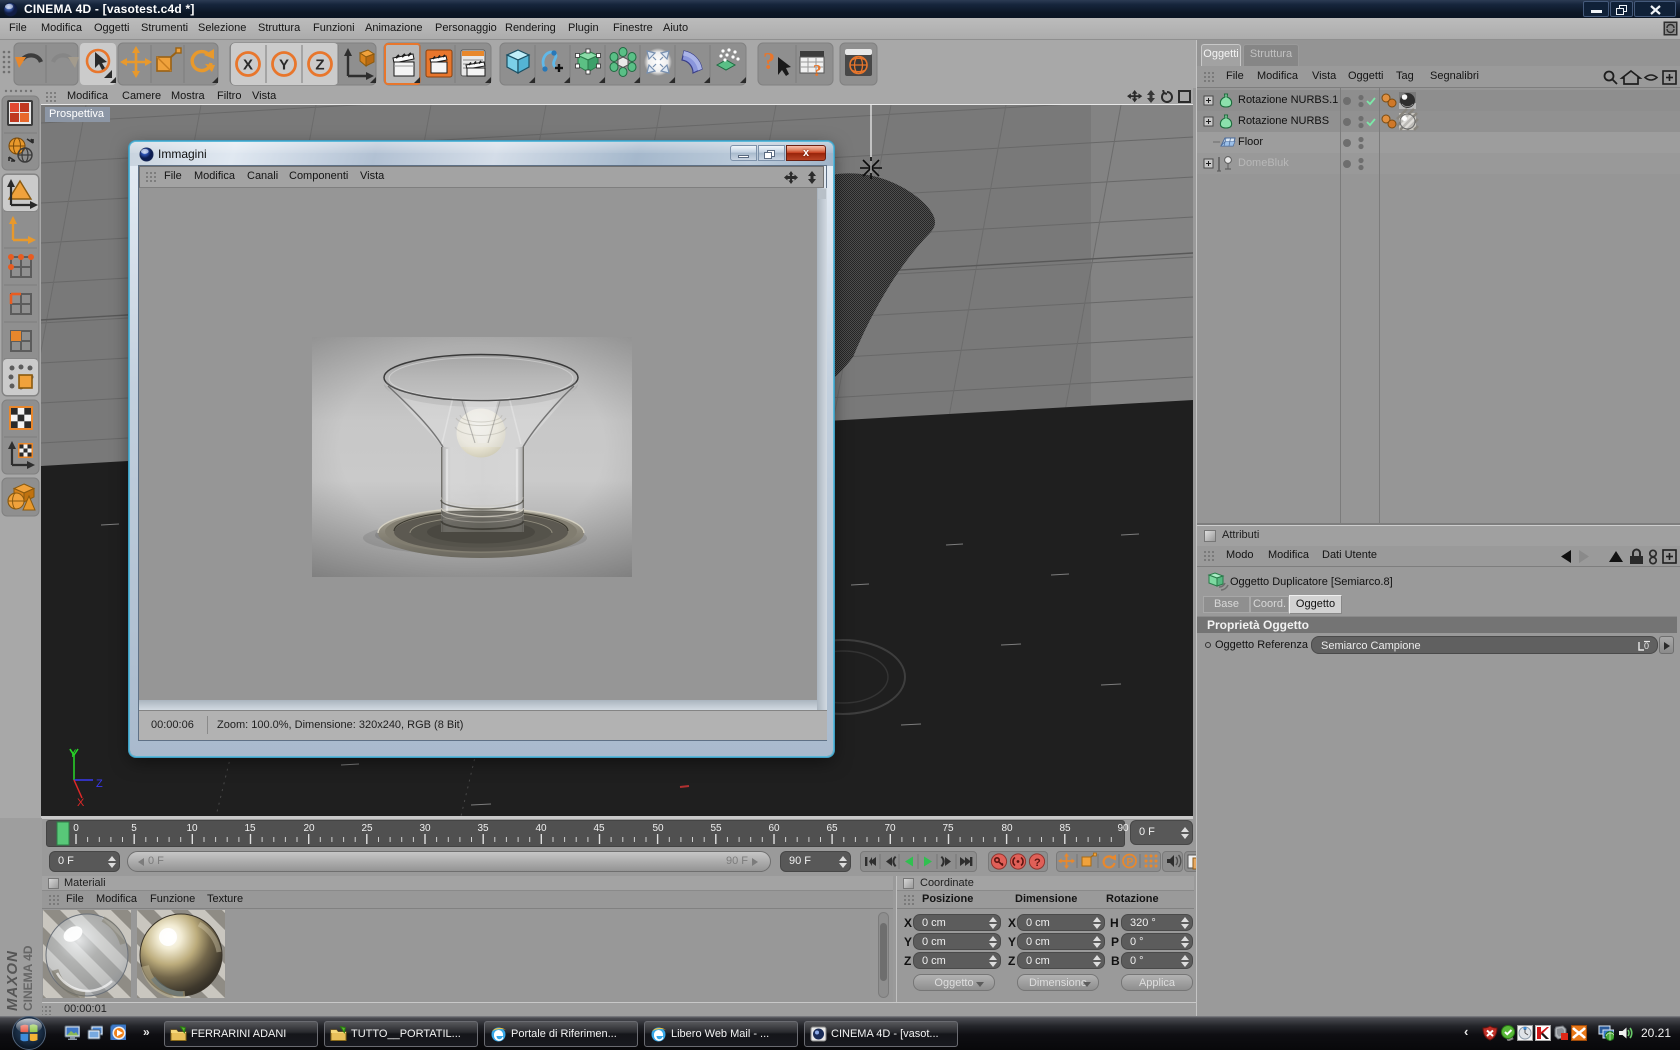  What do you see at coordinates (1130, 862) in the screenshot?
I see `svg-text: P` at bounding box center [1130, 862].